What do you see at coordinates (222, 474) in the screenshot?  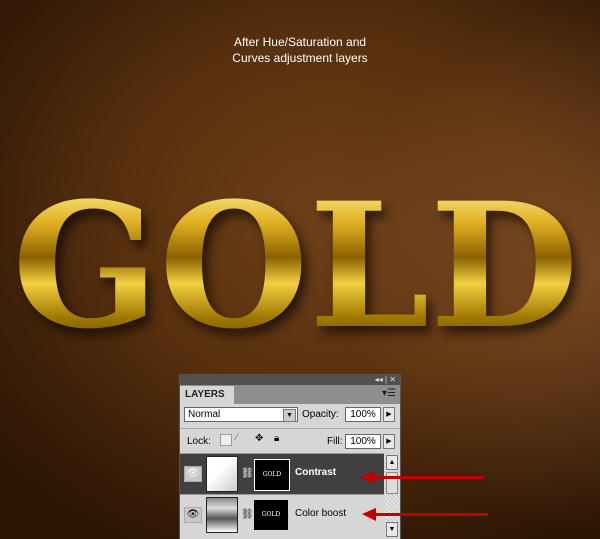 I see `curves-adjustment-icon` at bounding box center [222, 474].